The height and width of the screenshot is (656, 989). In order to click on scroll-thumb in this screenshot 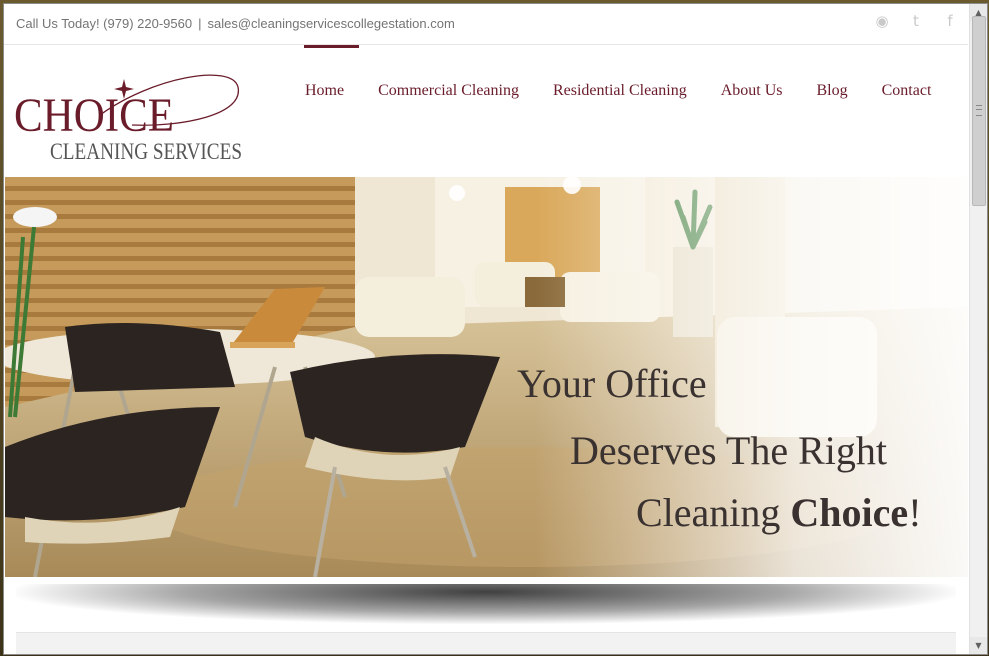, I will do `click(979, 111)`.